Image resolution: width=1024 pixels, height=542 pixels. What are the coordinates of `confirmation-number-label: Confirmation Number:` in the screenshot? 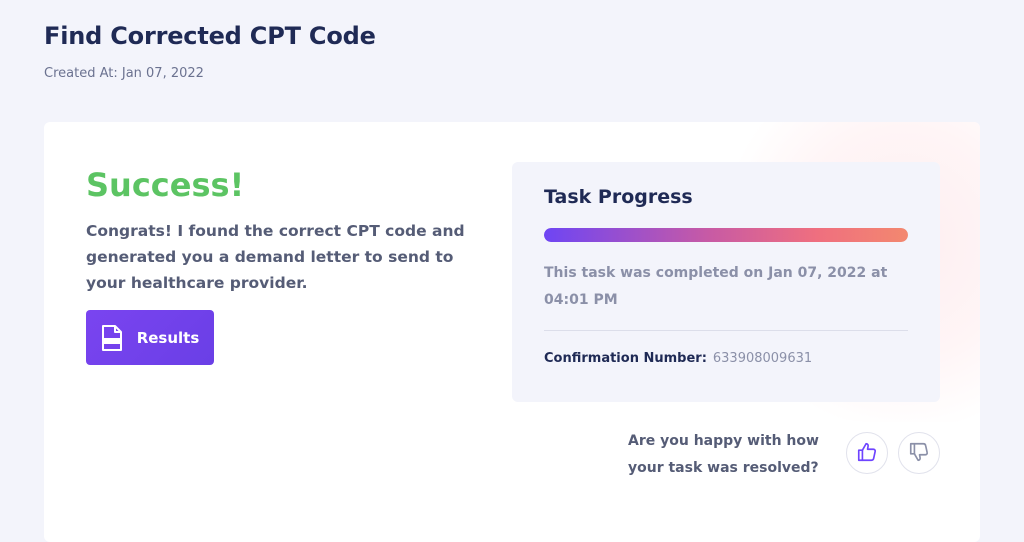 It's located at (625, 358).